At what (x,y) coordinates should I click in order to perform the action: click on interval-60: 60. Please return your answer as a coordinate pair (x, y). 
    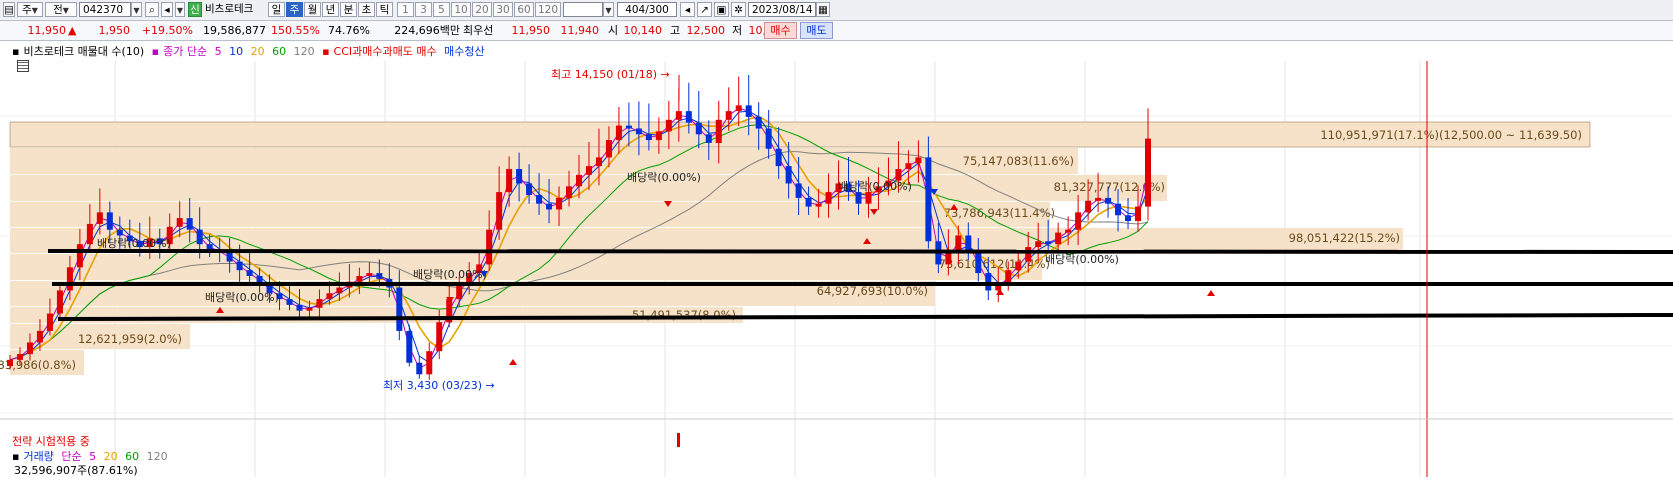
    Looking at the image, I should click on (524, 9).